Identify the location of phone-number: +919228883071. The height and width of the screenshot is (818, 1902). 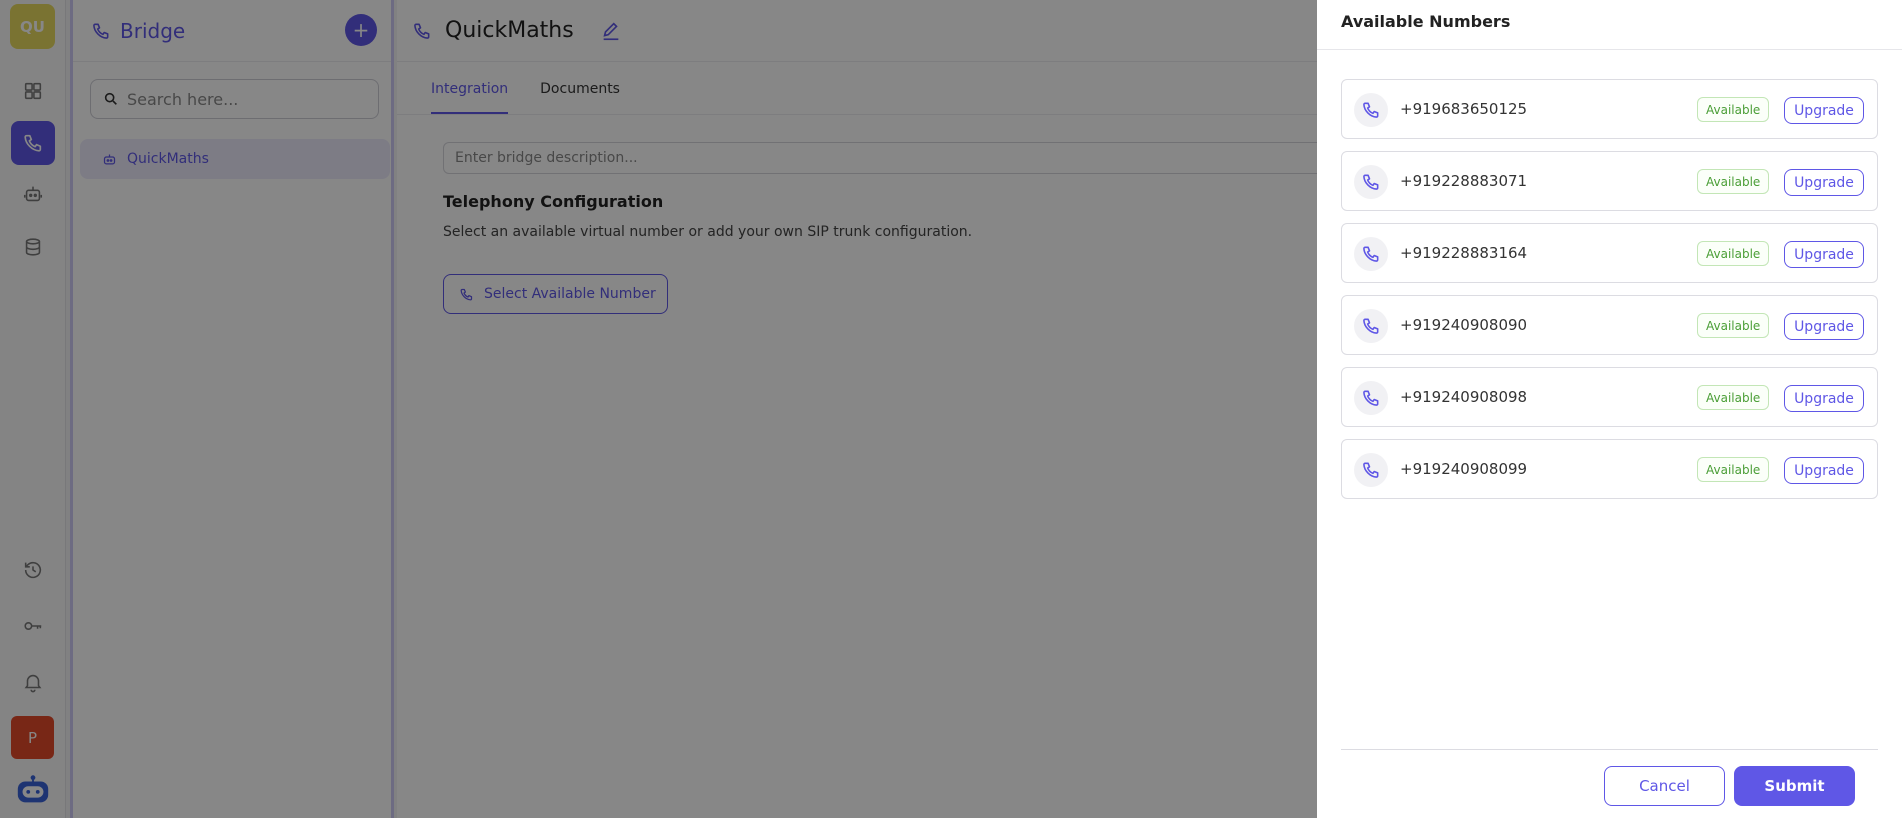
(1464, 181).